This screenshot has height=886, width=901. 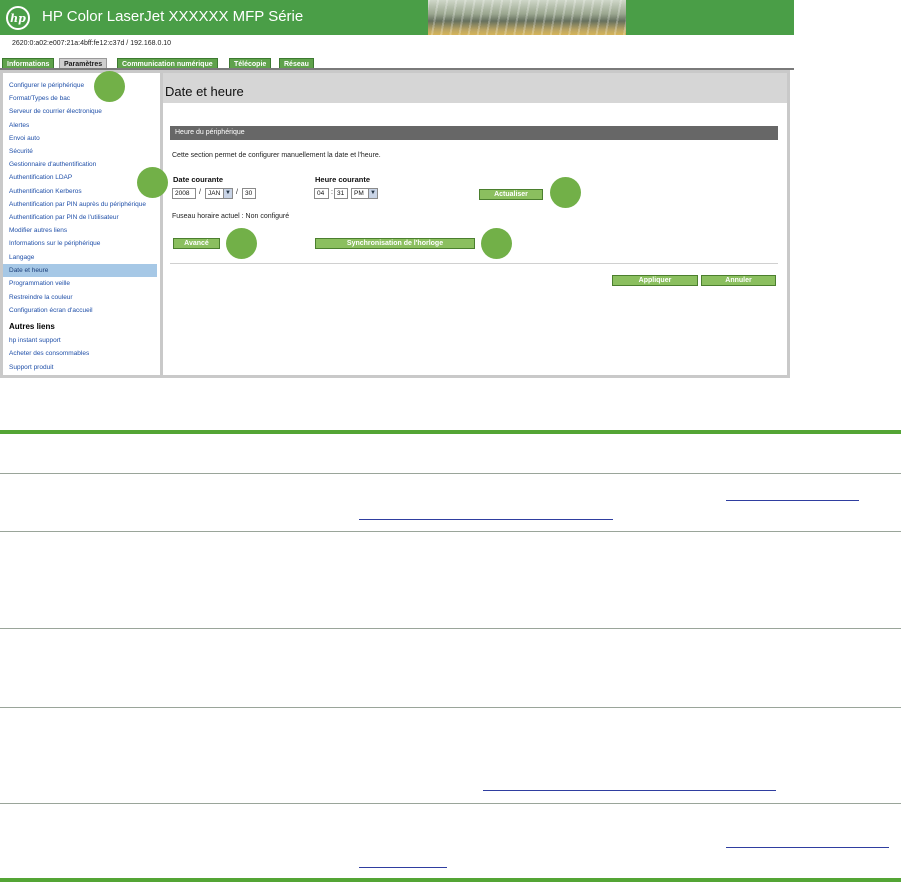 What do you see at coordinates (511, 194) in the screenshot?
I see `update-button: Actualiser` at bounding box center [511, 194].